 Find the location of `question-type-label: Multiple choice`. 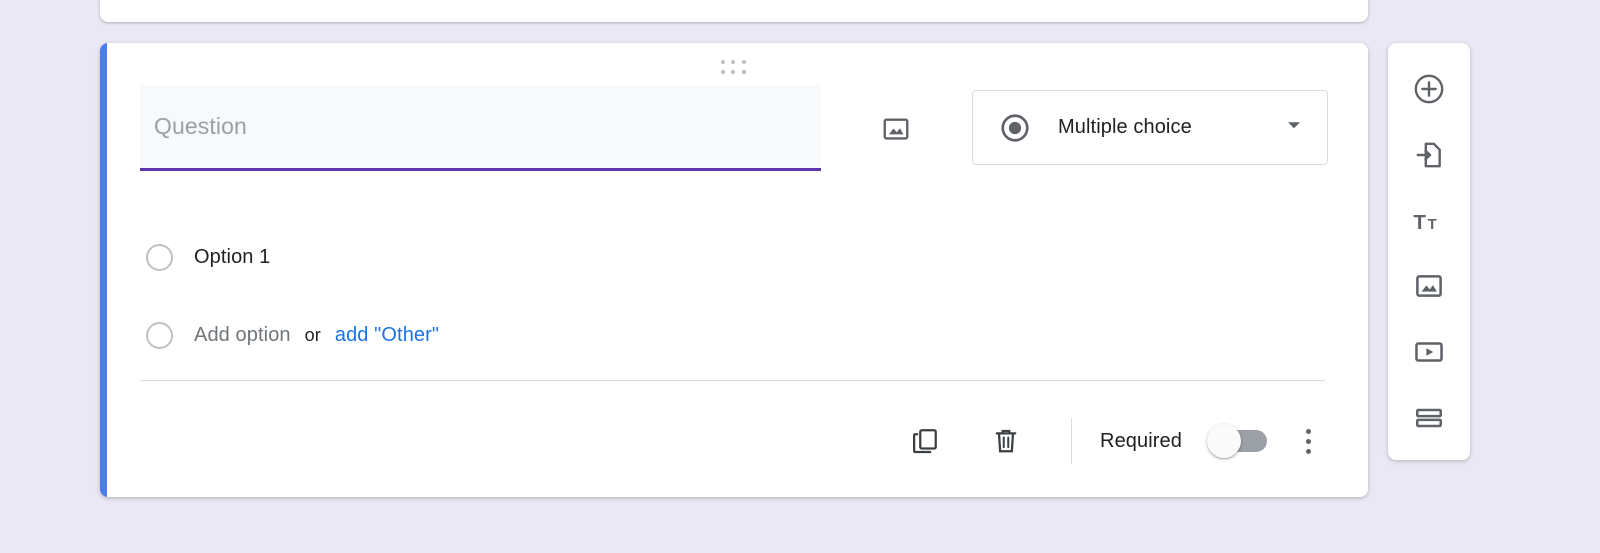

question-type-label: Multiple choice is located at coordinates (1125, 127).